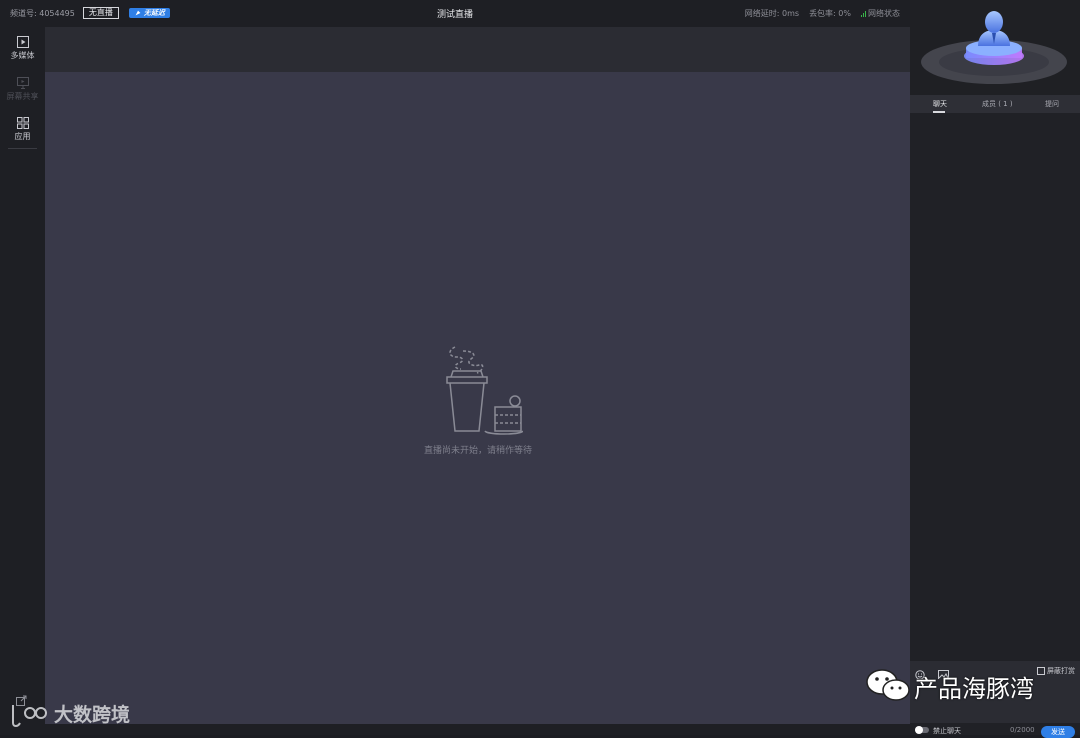  I want to click on network-info: 网络延时: 0ms 丢包率: 0% 网络状态, so click(822, 13).